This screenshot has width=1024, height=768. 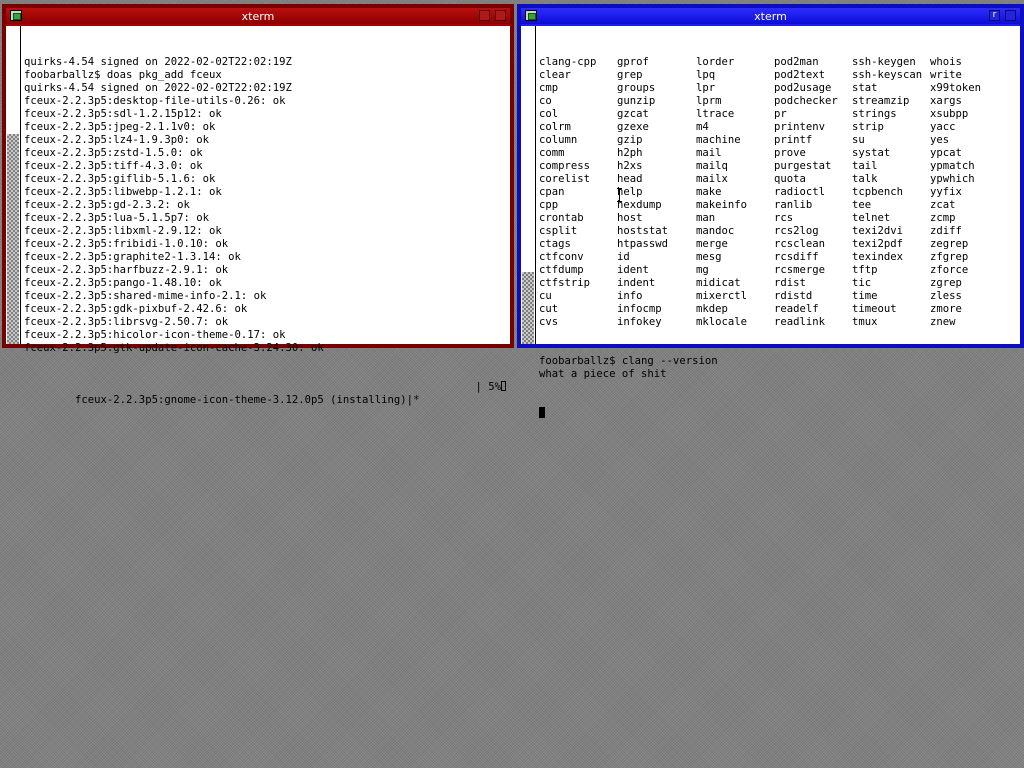 I want to click on command-name: lprm, so click(x=709, y=101).